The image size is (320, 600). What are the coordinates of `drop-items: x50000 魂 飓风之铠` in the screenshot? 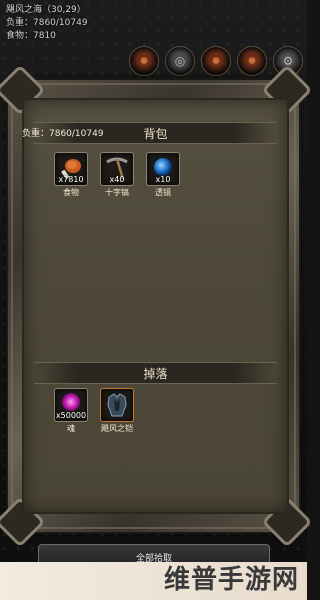 It's located at (94, 411).